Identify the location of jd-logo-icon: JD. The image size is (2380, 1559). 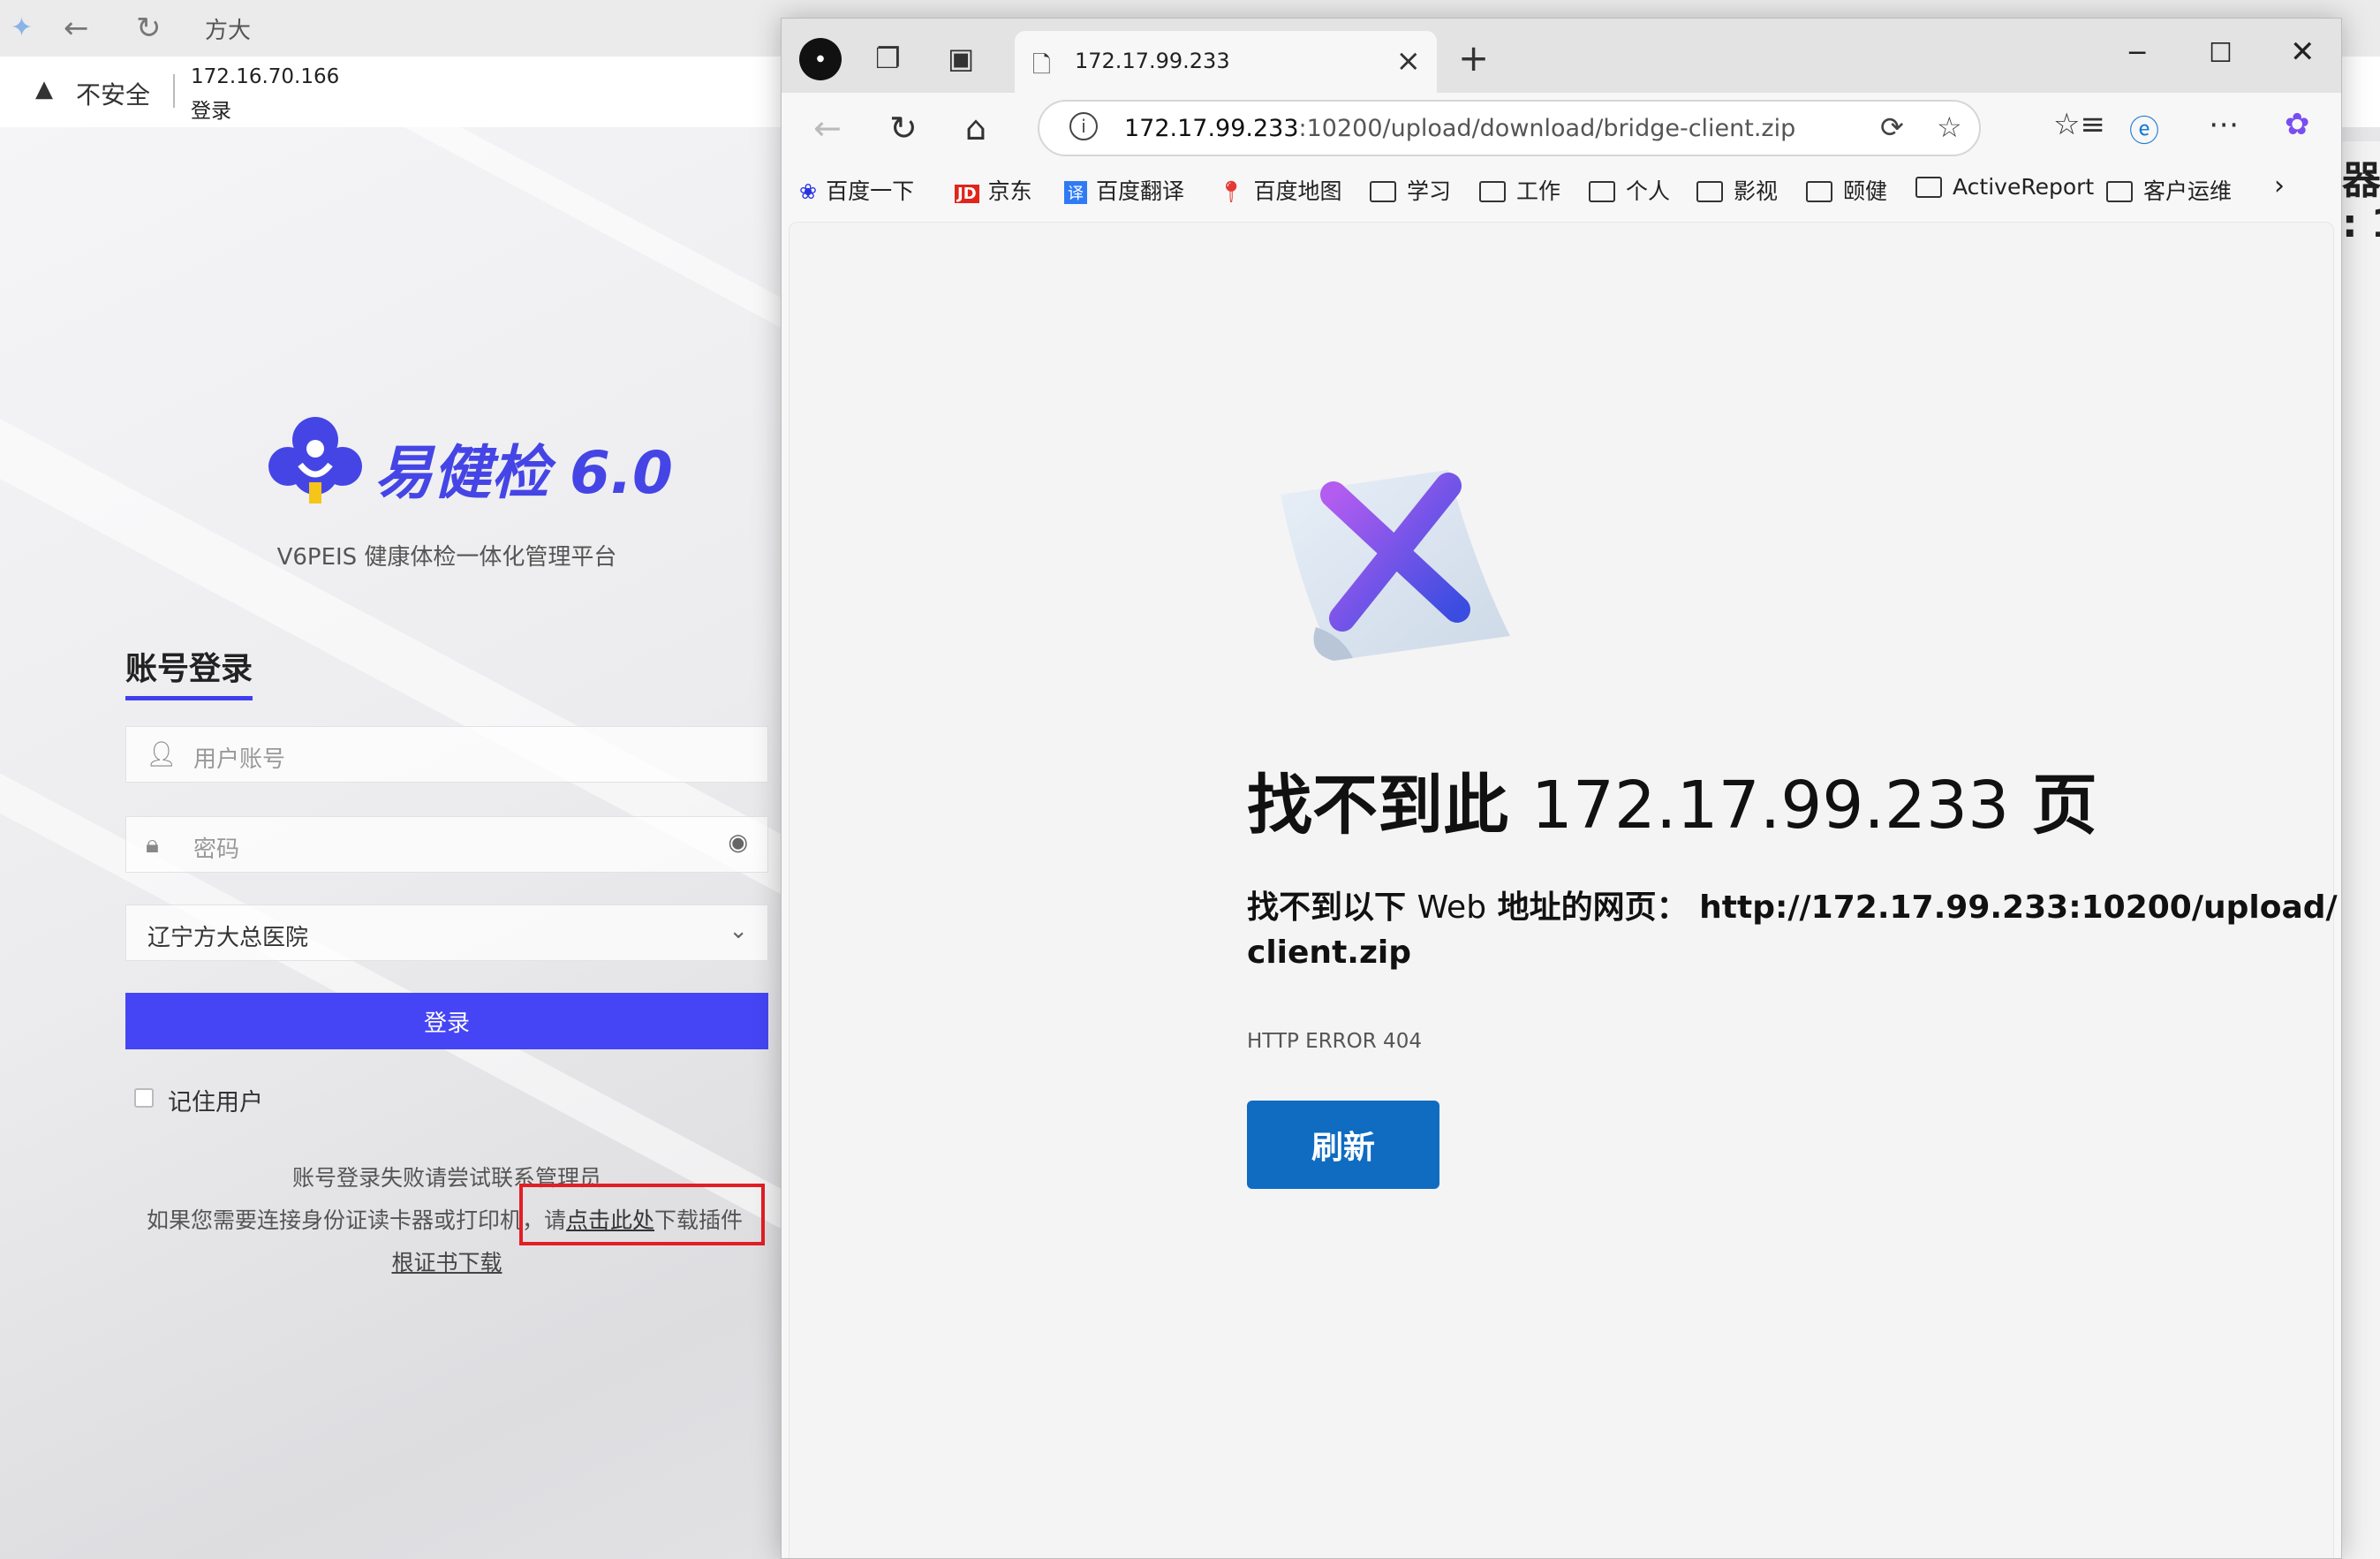
(967, 194).